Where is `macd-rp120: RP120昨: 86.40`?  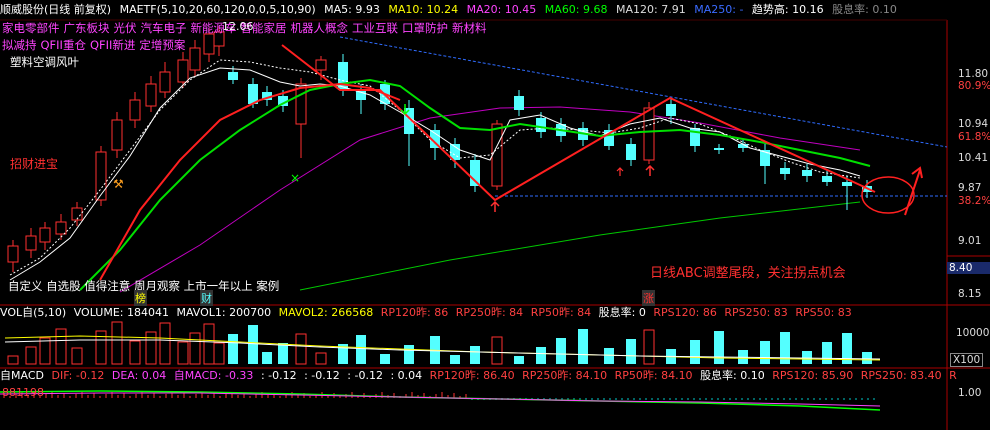 macd-rp120: RP120昨: 86.40 is located at coordinates (472, 375).